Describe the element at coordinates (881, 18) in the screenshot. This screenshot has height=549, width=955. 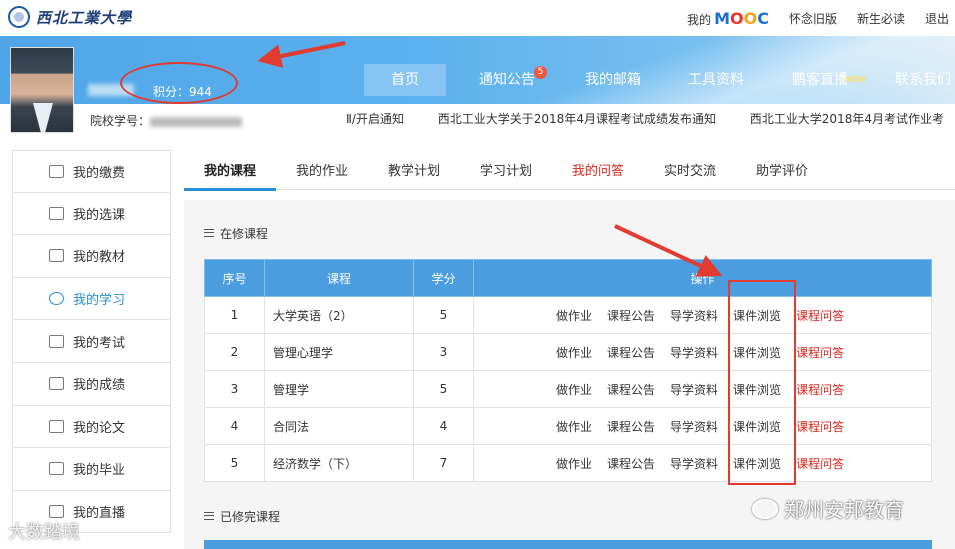
I see `freshman-guide-link: 新生必读` at that location.